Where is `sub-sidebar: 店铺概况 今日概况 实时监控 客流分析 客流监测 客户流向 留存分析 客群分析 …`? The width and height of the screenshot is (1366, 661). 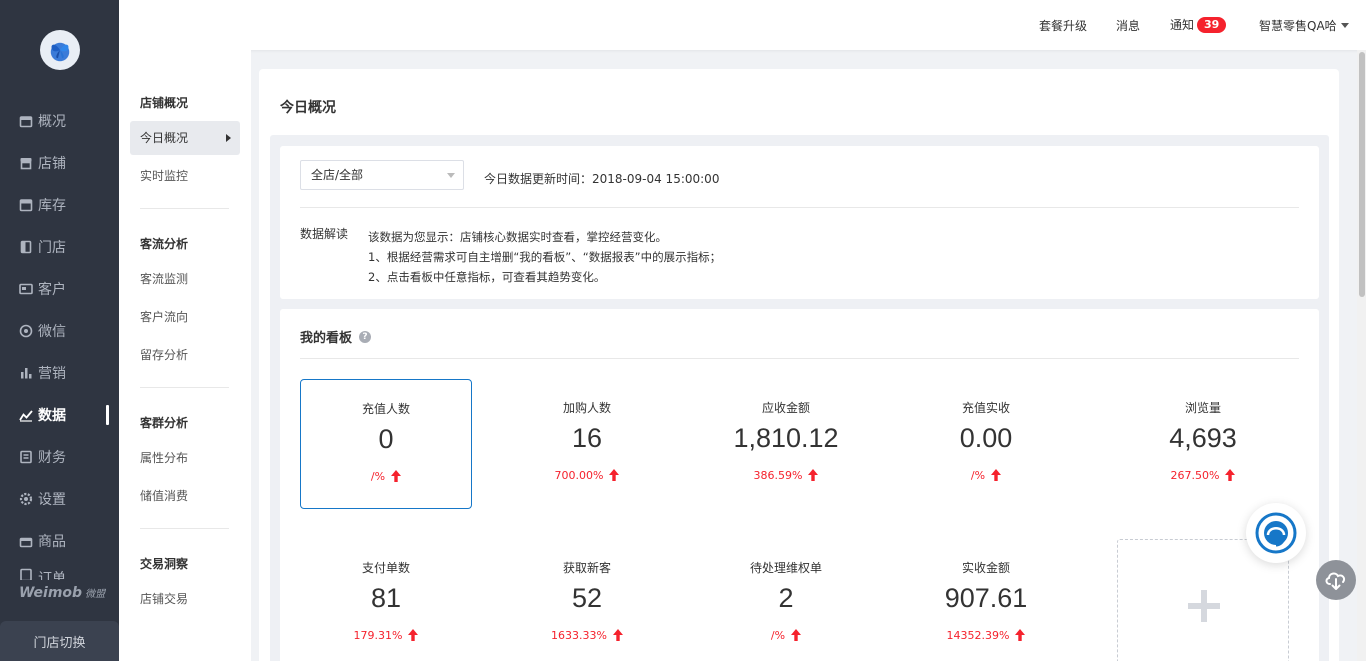
sub-sidebar: 店铺概况 今日概况 实时监控 客流分析 客流监测 客户流向 留存分析 客群分析 … is located at coordinates (185, 355).